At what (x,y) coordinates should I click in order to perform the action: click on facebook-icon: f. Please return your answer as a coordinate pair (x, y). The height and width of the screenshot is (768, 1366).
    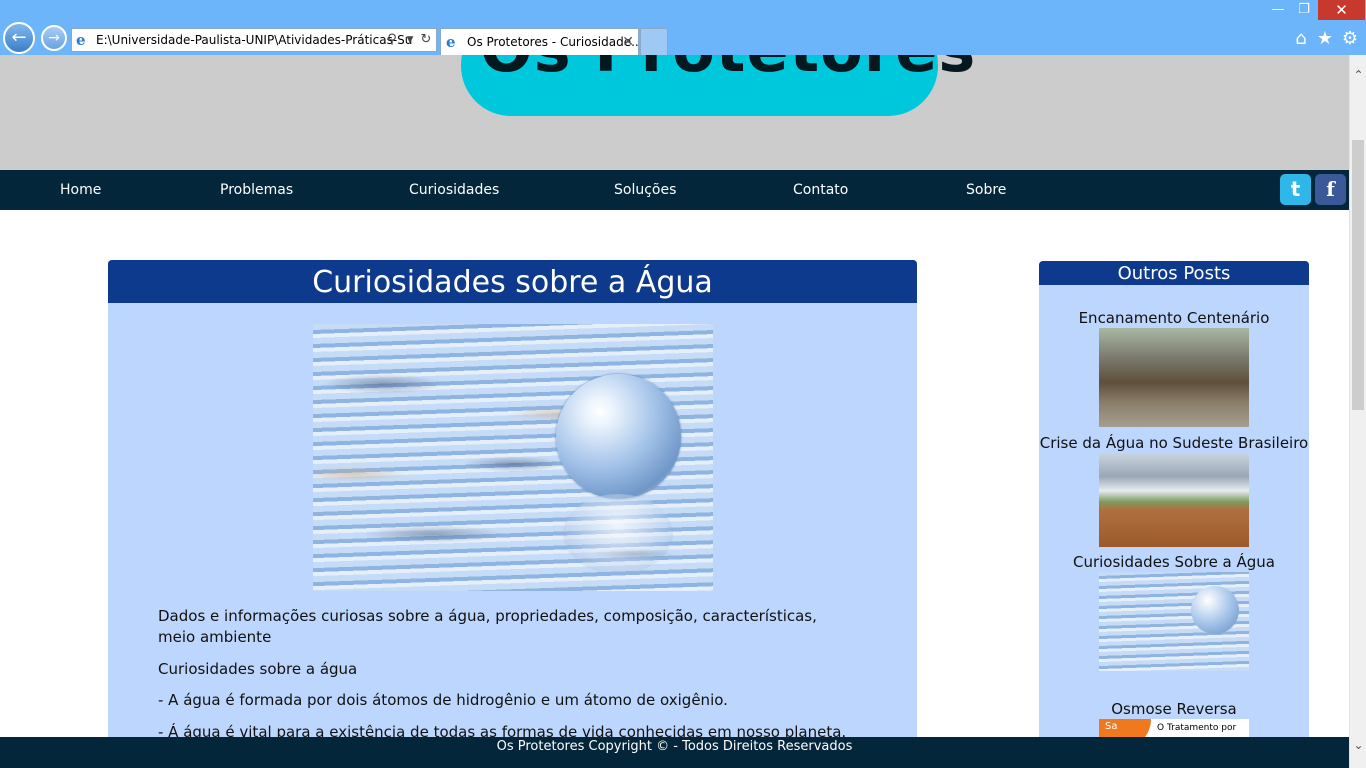
    Looking at the image, I should click on (1330, 189).